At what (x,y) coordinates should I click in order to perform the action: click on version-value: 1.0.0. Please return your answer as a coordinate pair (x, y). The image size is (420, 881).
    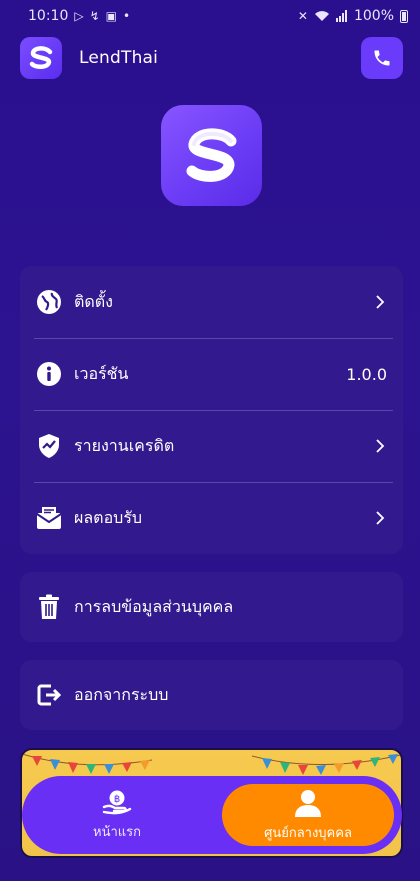
    Looking at the image, I should click on (366, 374).